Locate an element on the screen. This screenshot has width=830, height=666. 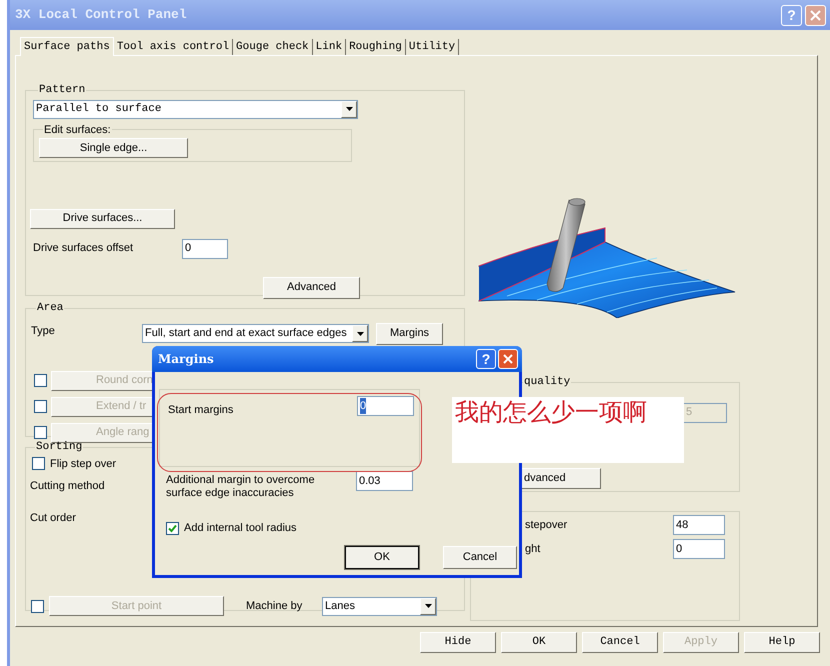
button: Help is located at coordinates (782, 642).